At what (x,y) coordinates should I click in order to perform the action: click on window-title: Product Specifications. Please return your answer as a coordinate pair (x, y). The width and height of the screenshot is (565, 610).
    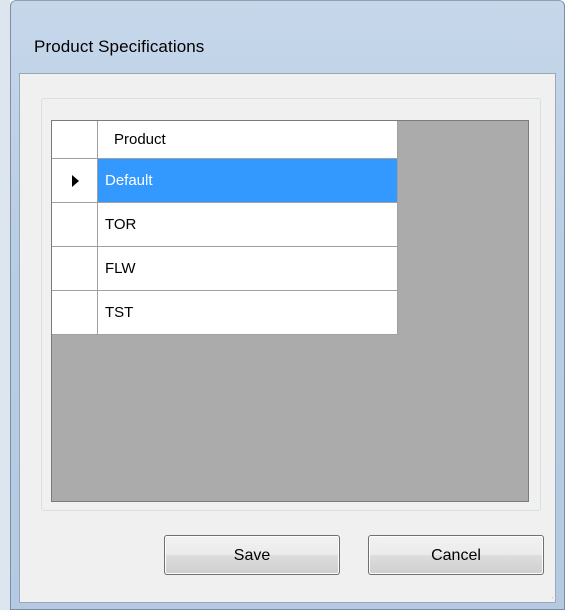
    Looking at the image, I should click on (119, 46).